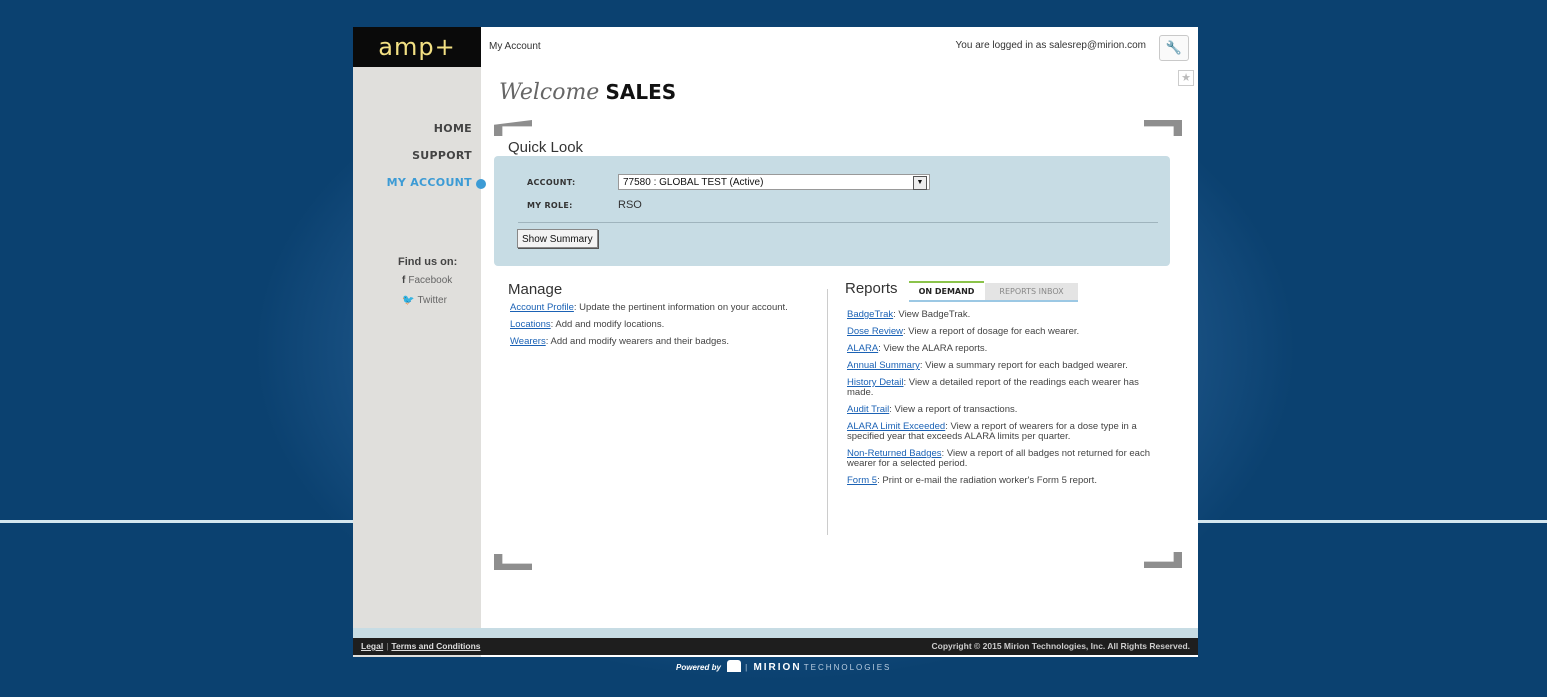  What do you see at coordinates (933, 348) in the screenshot?
I see `list-item-desc: : View the ALARA reports.` at bounding box center [933, 348].